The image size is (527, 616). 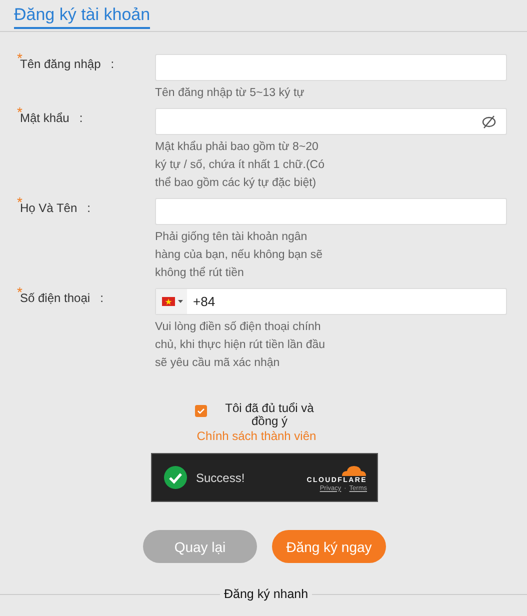 I want to click on agree-checkbox, so click(x=200, y=411).